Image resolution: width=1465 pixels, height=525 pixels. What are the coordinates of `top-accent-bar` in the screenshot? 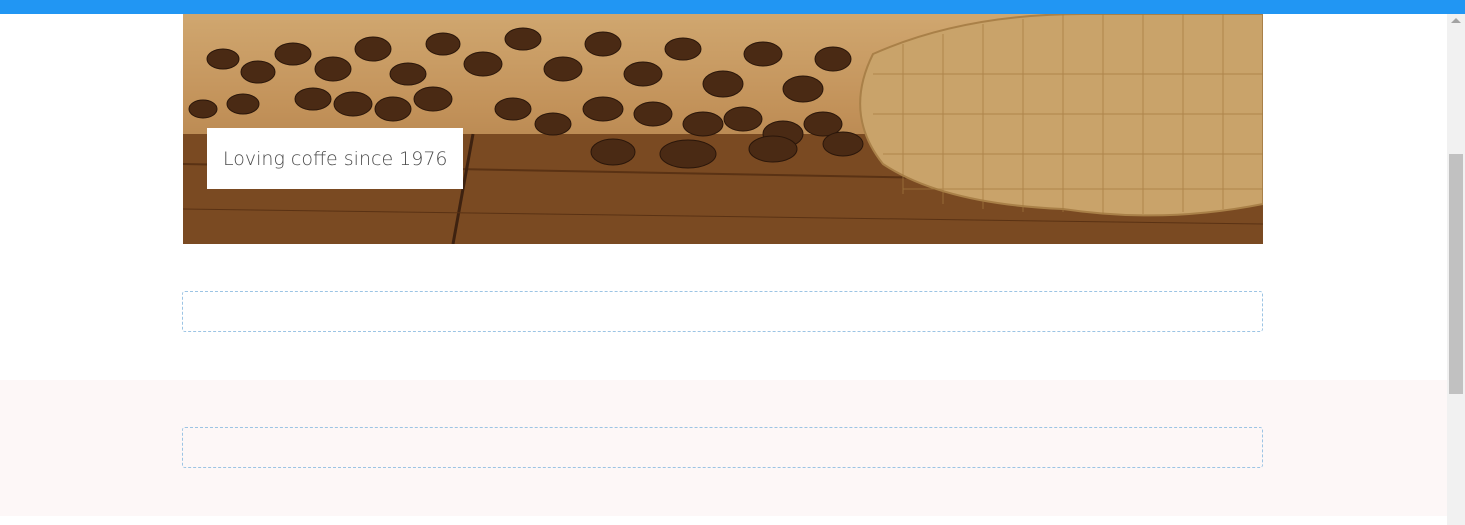 It's located at (732, 7).